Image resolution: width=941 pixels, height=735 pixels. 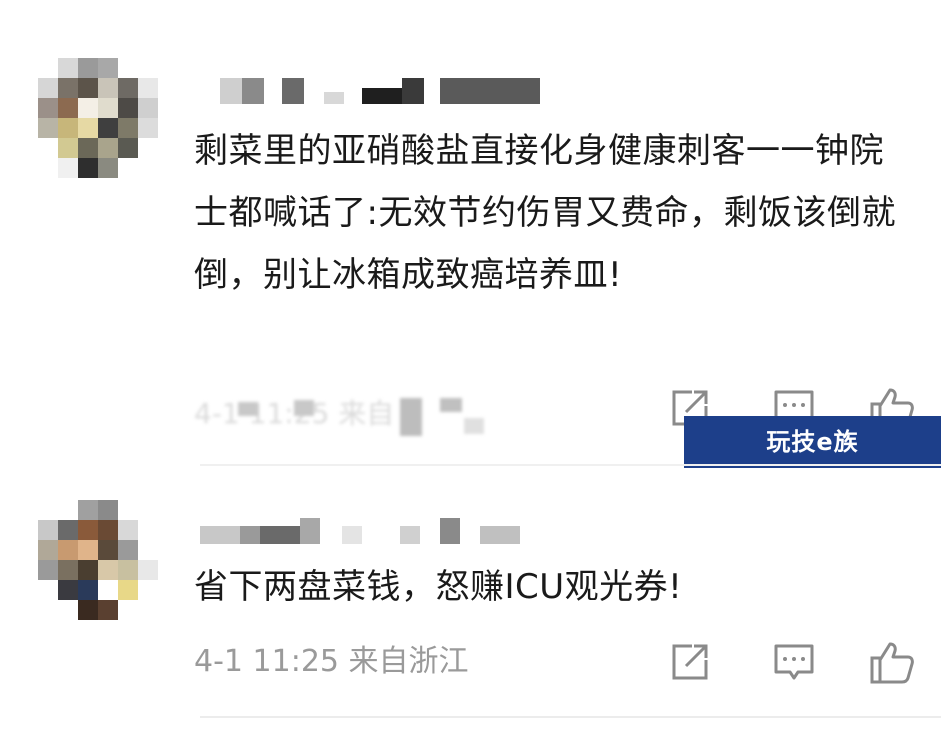 I want to click on timestamp: 4-1 11:25 来自, so click(x=339, y=414).